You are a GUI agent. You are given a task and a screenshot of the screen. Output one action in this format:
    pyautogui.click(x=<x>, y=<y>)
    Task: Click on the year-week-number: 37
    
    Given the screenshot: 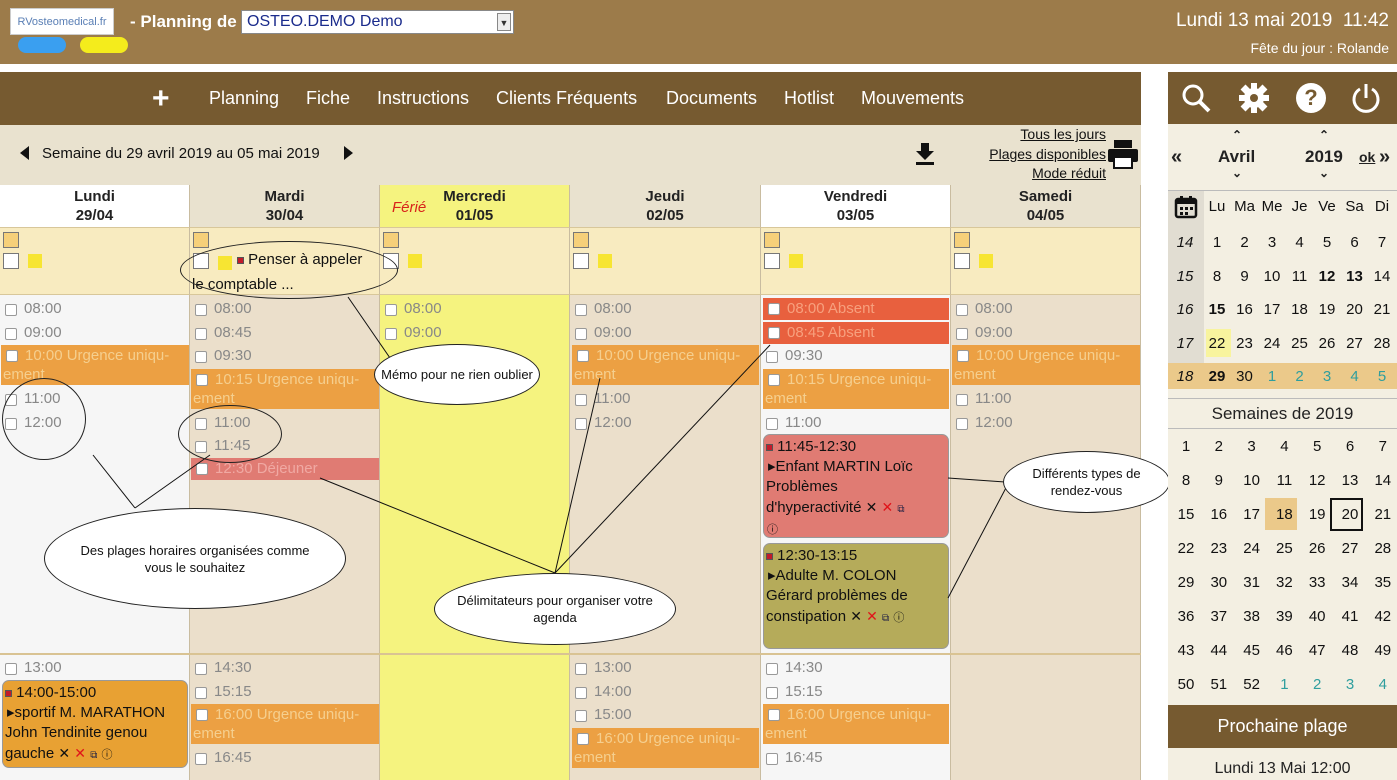 What is the action you would take?
    pyautogui.click(x=1219, y=616)
    